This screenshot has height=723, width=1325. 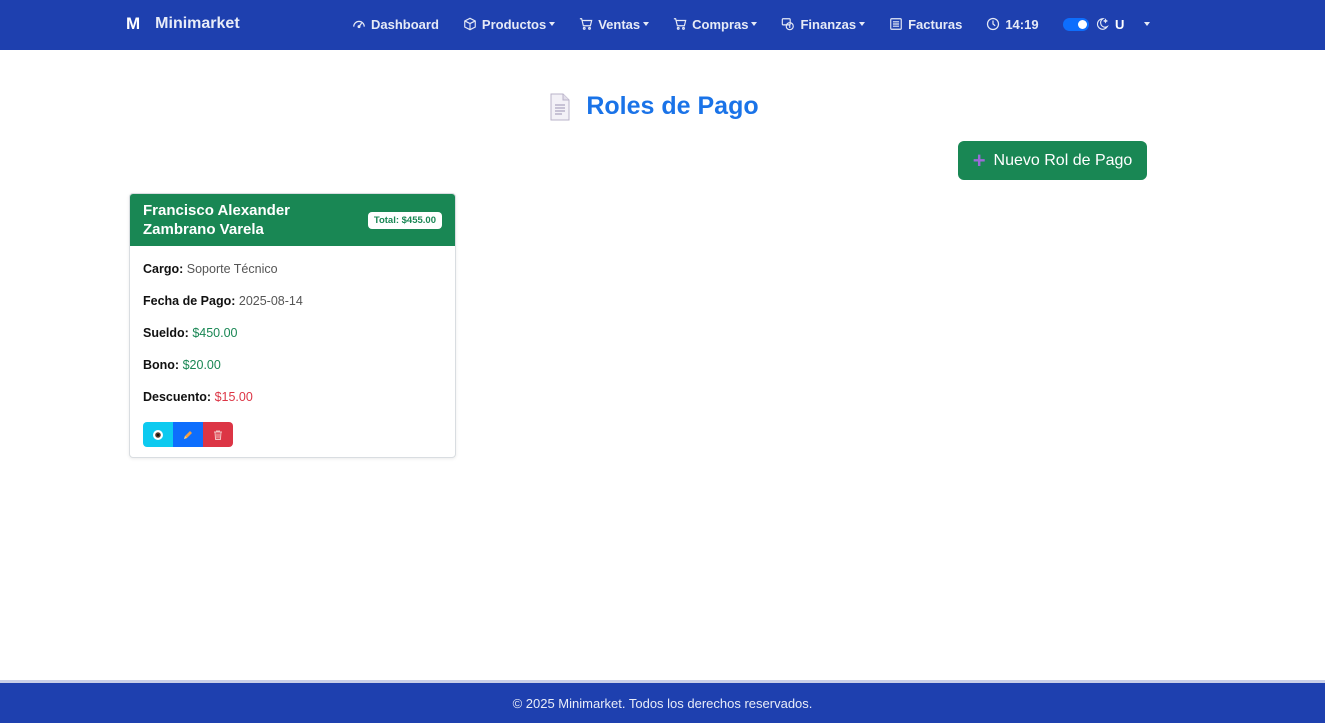 What do you see at coordinates (672, 106) in the screenshot?
I see `page-title: Roles de Pago` at bounding box center [672, 106].